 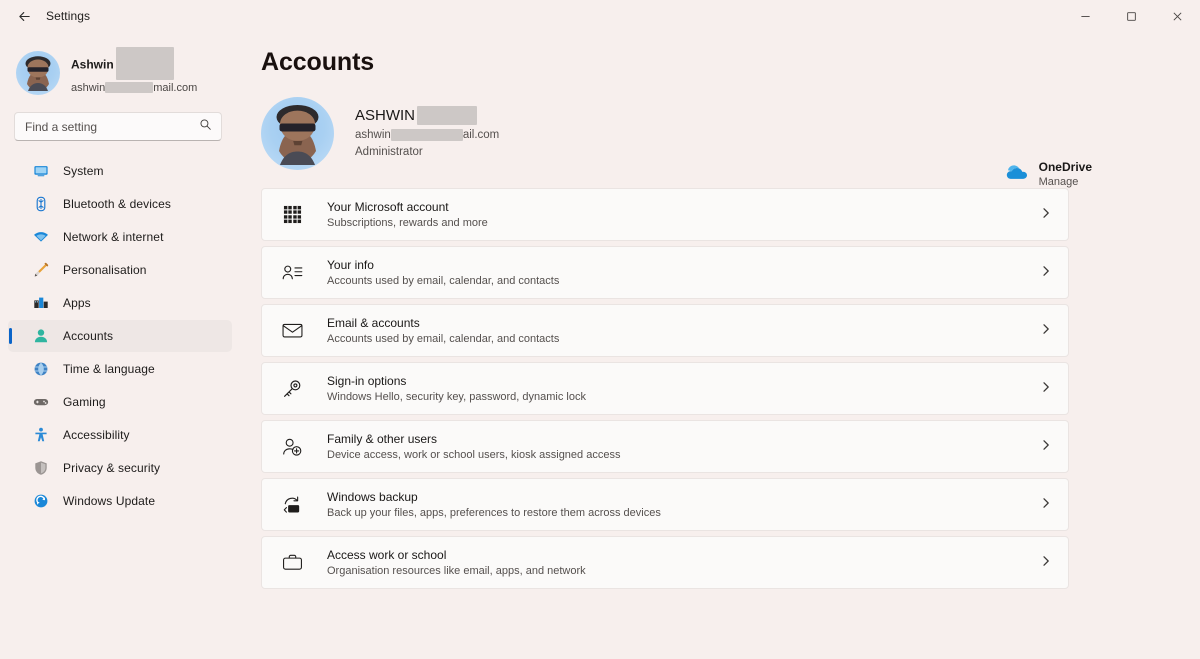 What do you see at coordinates (77, 303) in the screenshot?
I see `sidebar-item-label: Apps` at bounding box center [77, 303].